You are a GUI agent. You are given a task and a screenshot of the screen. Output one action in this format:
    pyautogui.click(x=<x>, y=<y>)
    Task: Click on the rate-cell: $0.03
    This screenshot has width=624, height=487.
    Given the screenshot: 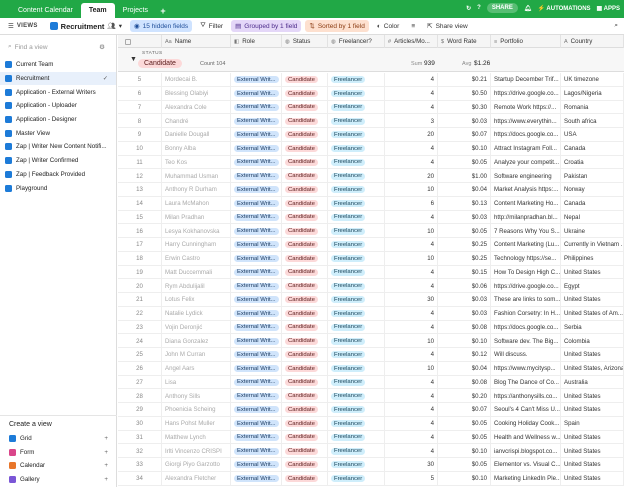 What is the action you would take?
    pyautogui.click(x=464, y=313)
    